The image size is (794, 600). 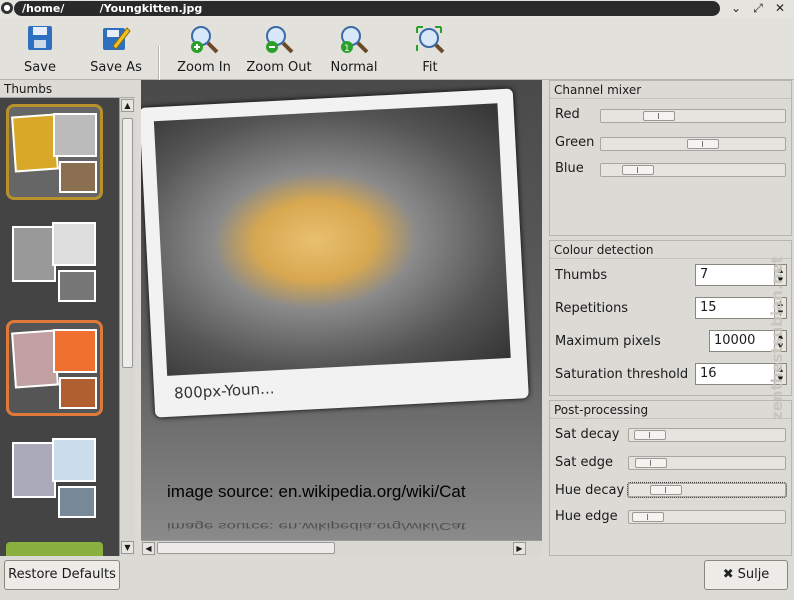 I want to click on splitter-right, so click(x=545, y=318).